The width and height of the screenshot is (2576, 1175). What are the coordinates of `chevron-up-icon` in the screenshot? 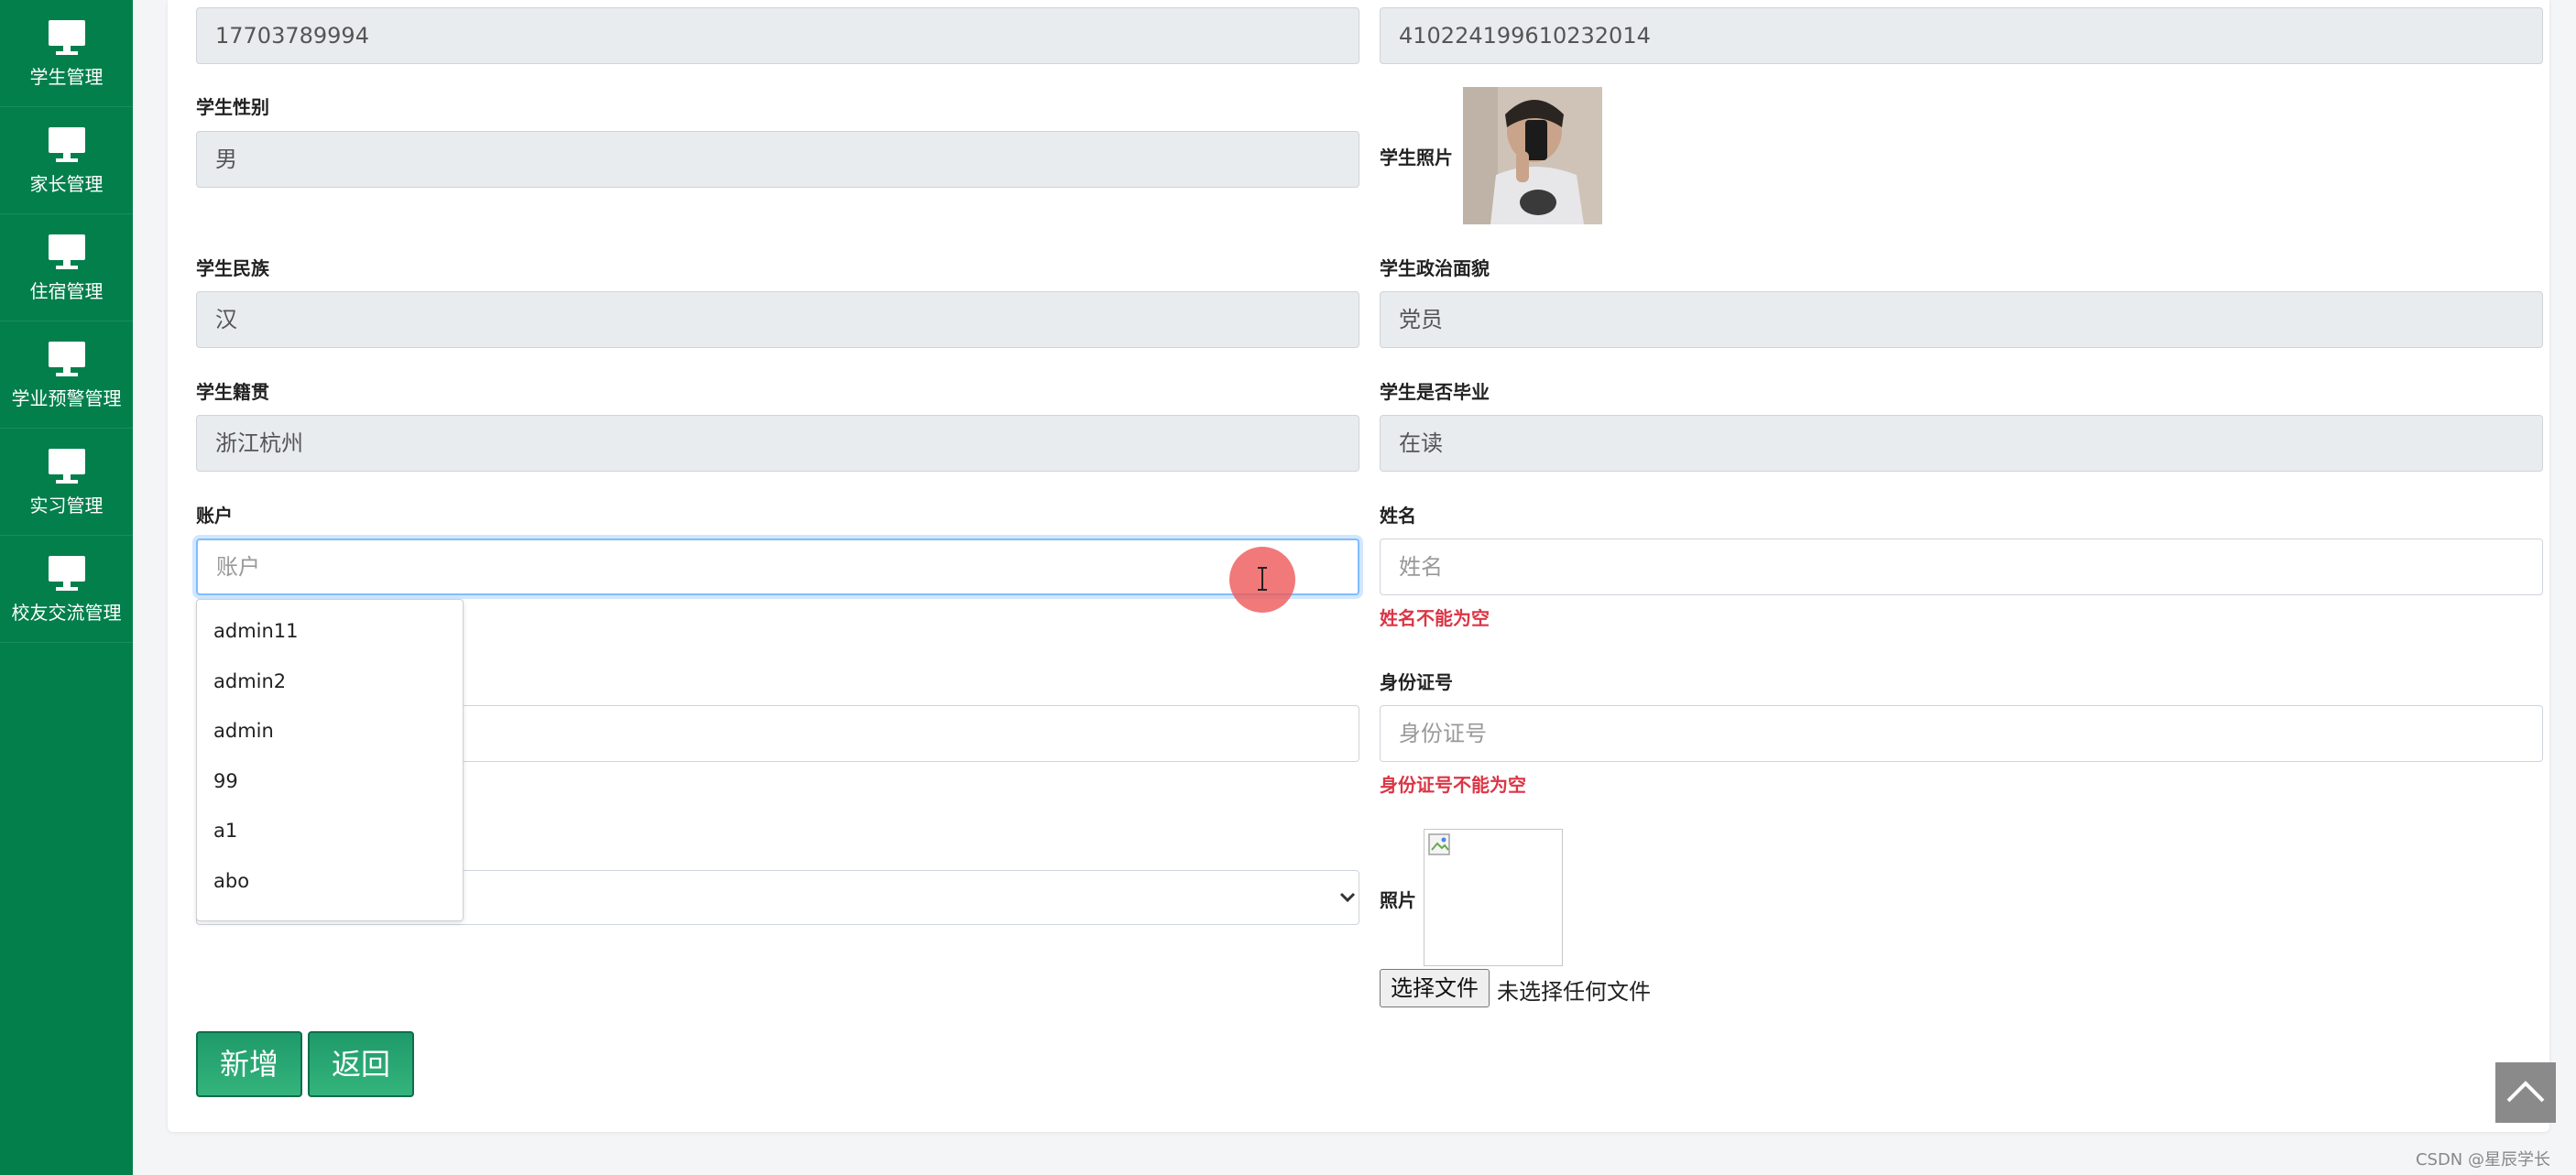 It's located at (2526, 1092).